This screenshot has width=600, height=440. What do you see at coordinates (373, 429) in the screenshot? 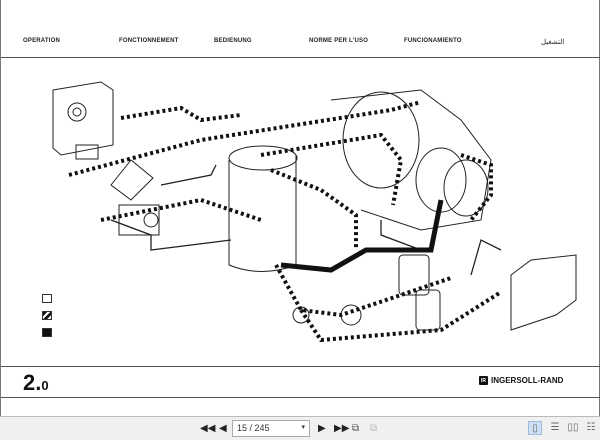
I see `copy-page-icon: ⧉` at bounding box center [373, 429].